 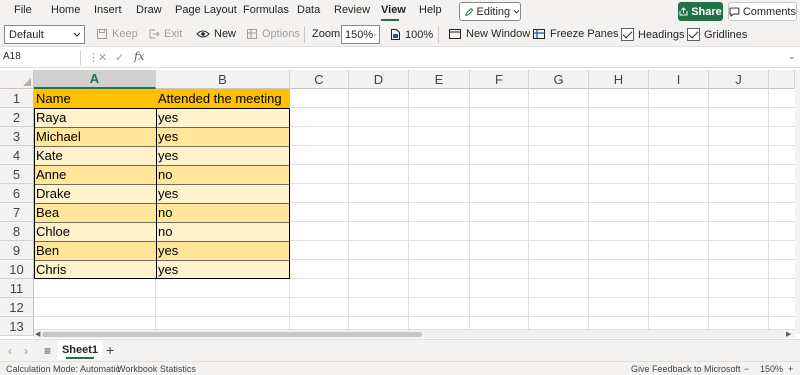 What do you see at coordinates (726, 34) in the screenshot?
I see `gridlines-label: Gridlines` at bounding box center [726, 34].